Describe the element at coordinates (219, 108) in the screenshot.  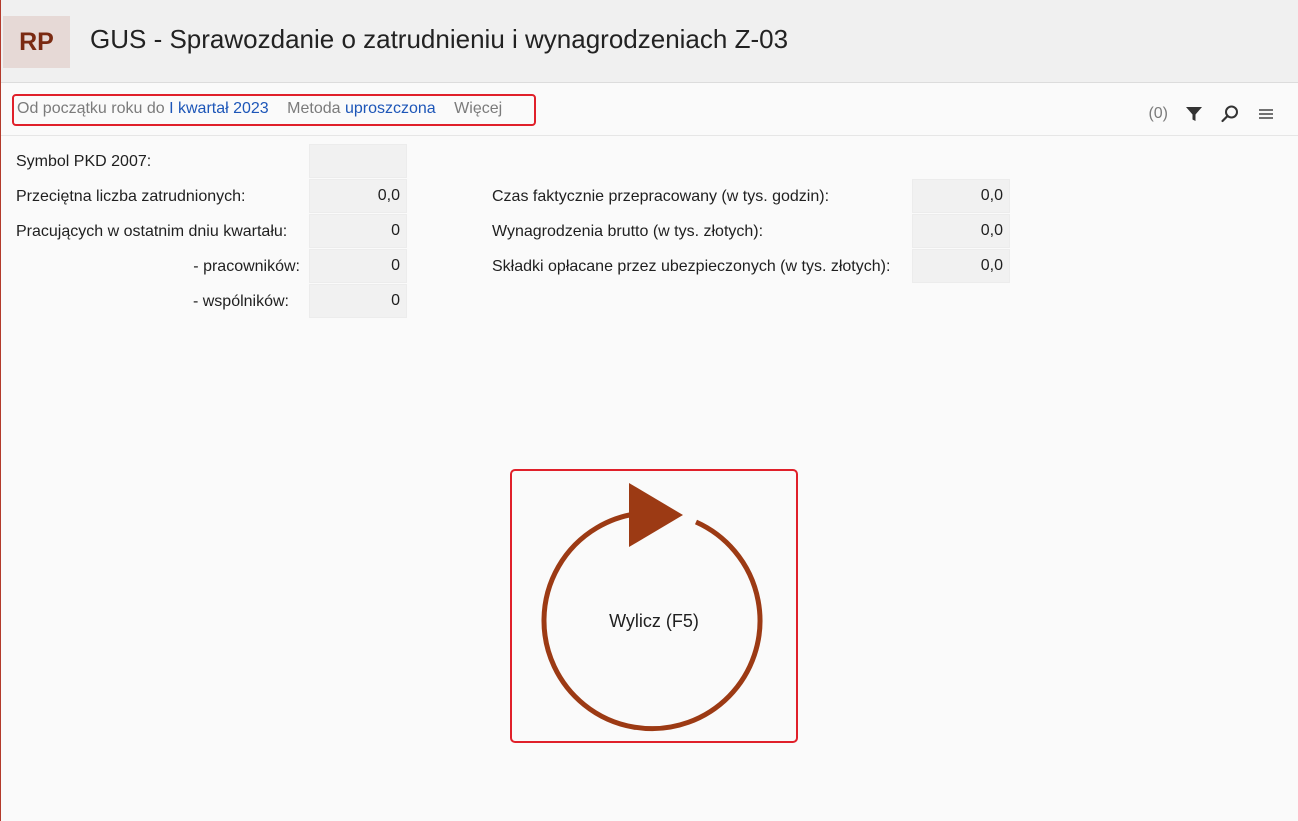
I see `period-link: I kwartał 2023` at that location.